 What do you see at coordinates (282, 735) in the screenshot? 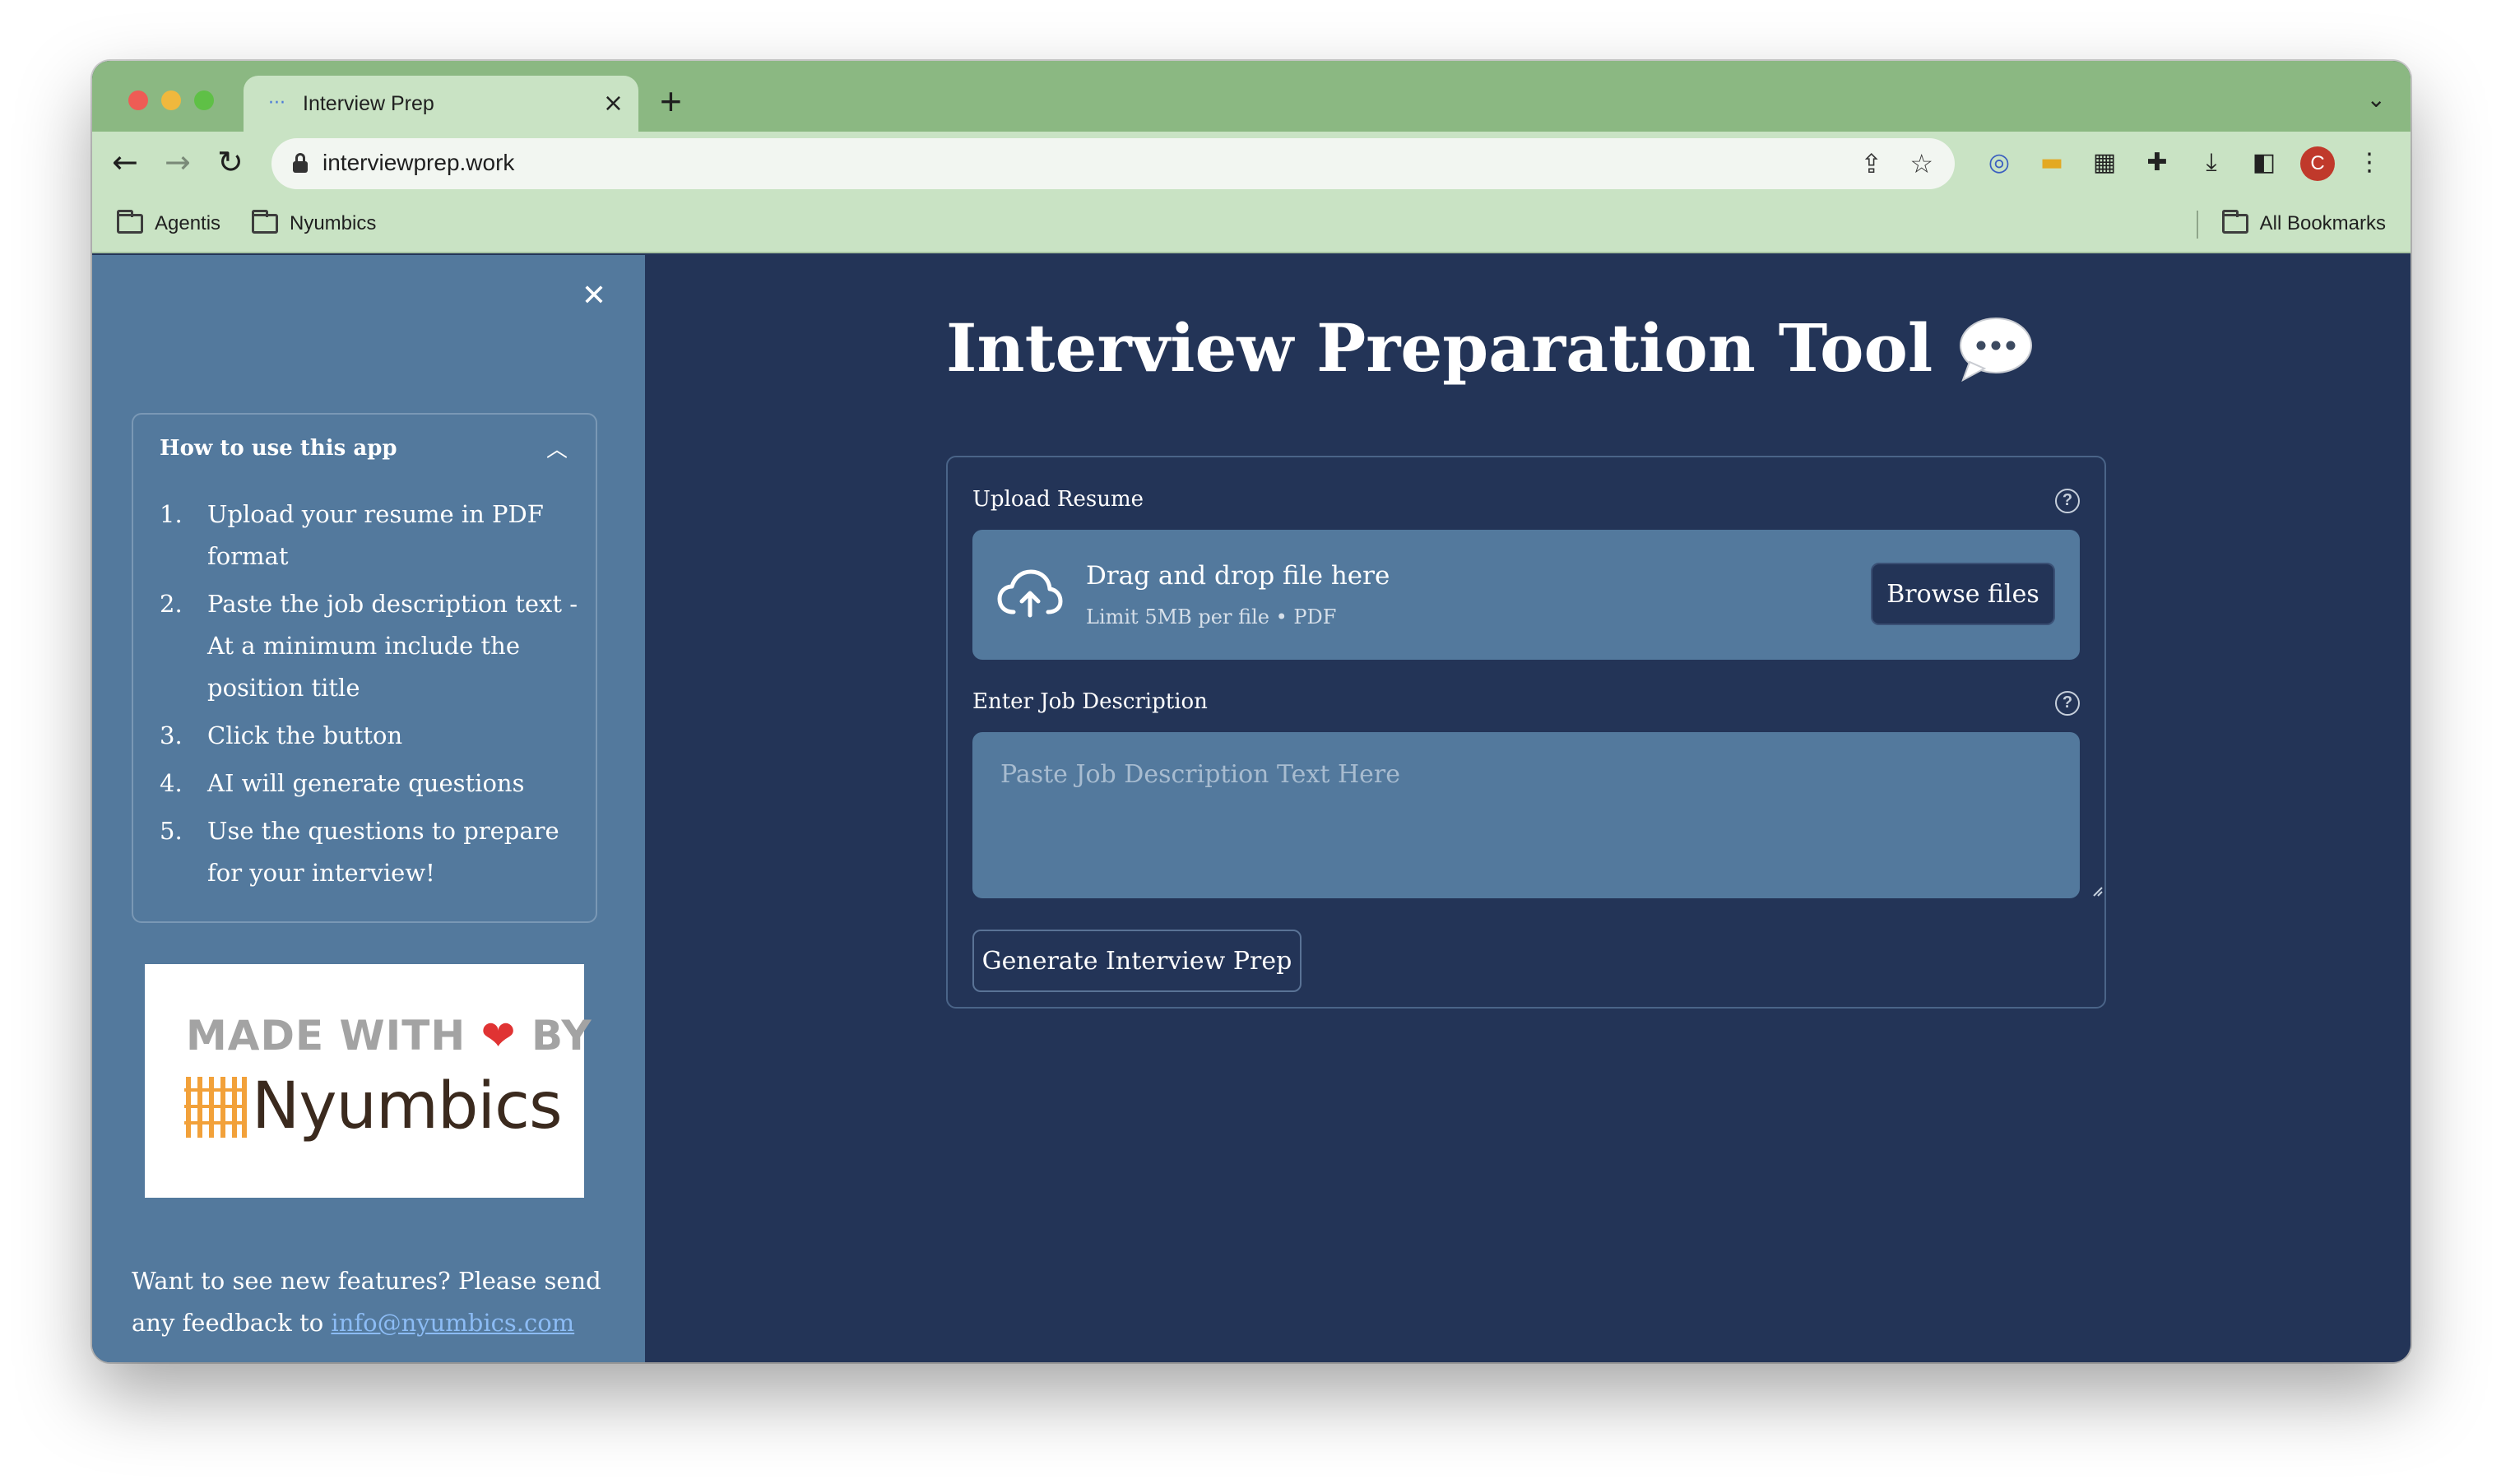
I see `list-item: 3. Click the button` at bounding box center [282, 735].